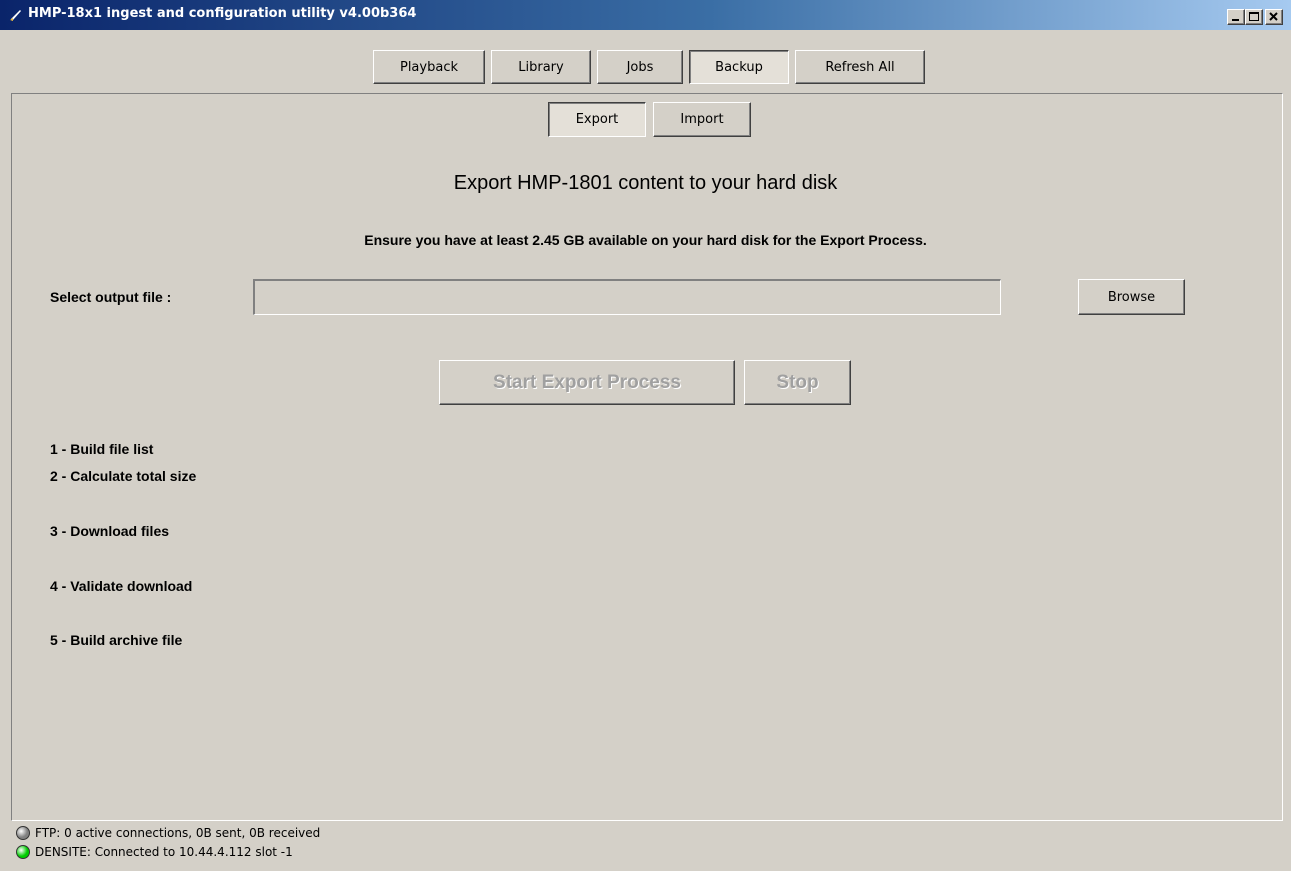  I want to click on step-validate-download: 4 - Validate download, so click(121, 586).